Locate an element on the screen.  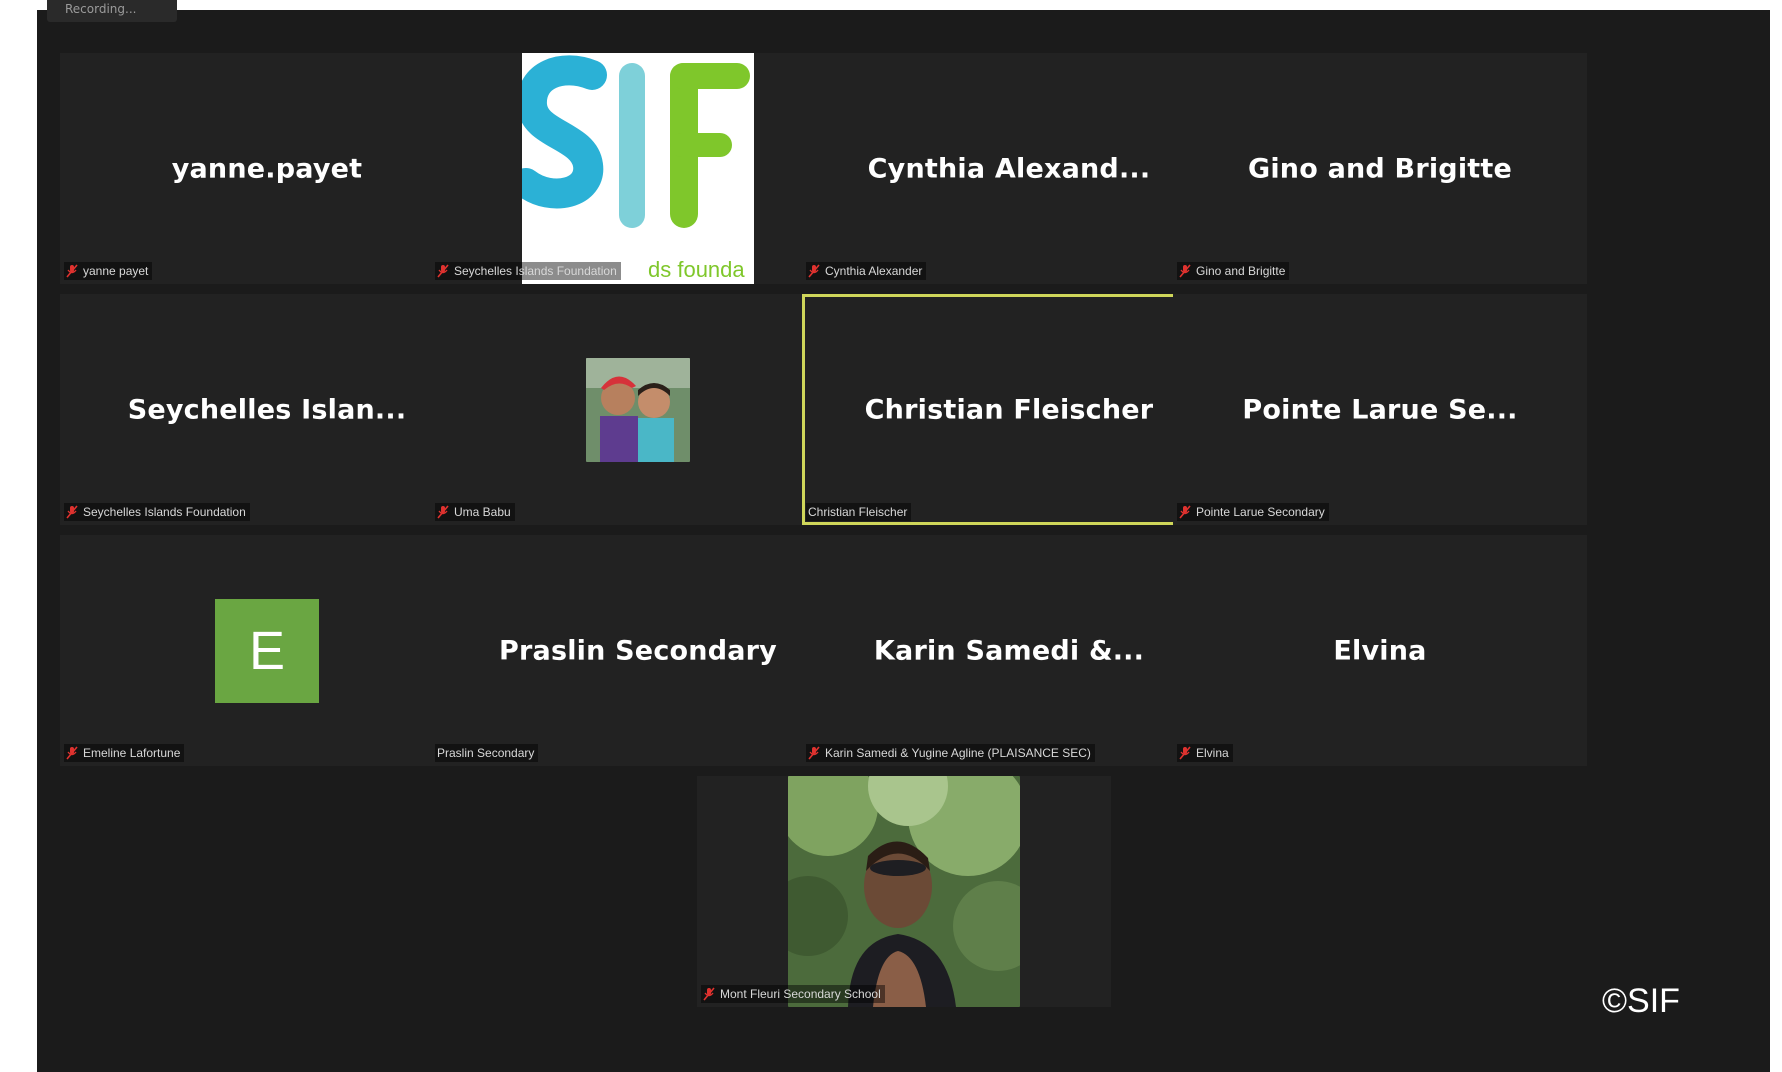
participant-tile: yanne.payet yanne payet is located at coordinates (267, 168).